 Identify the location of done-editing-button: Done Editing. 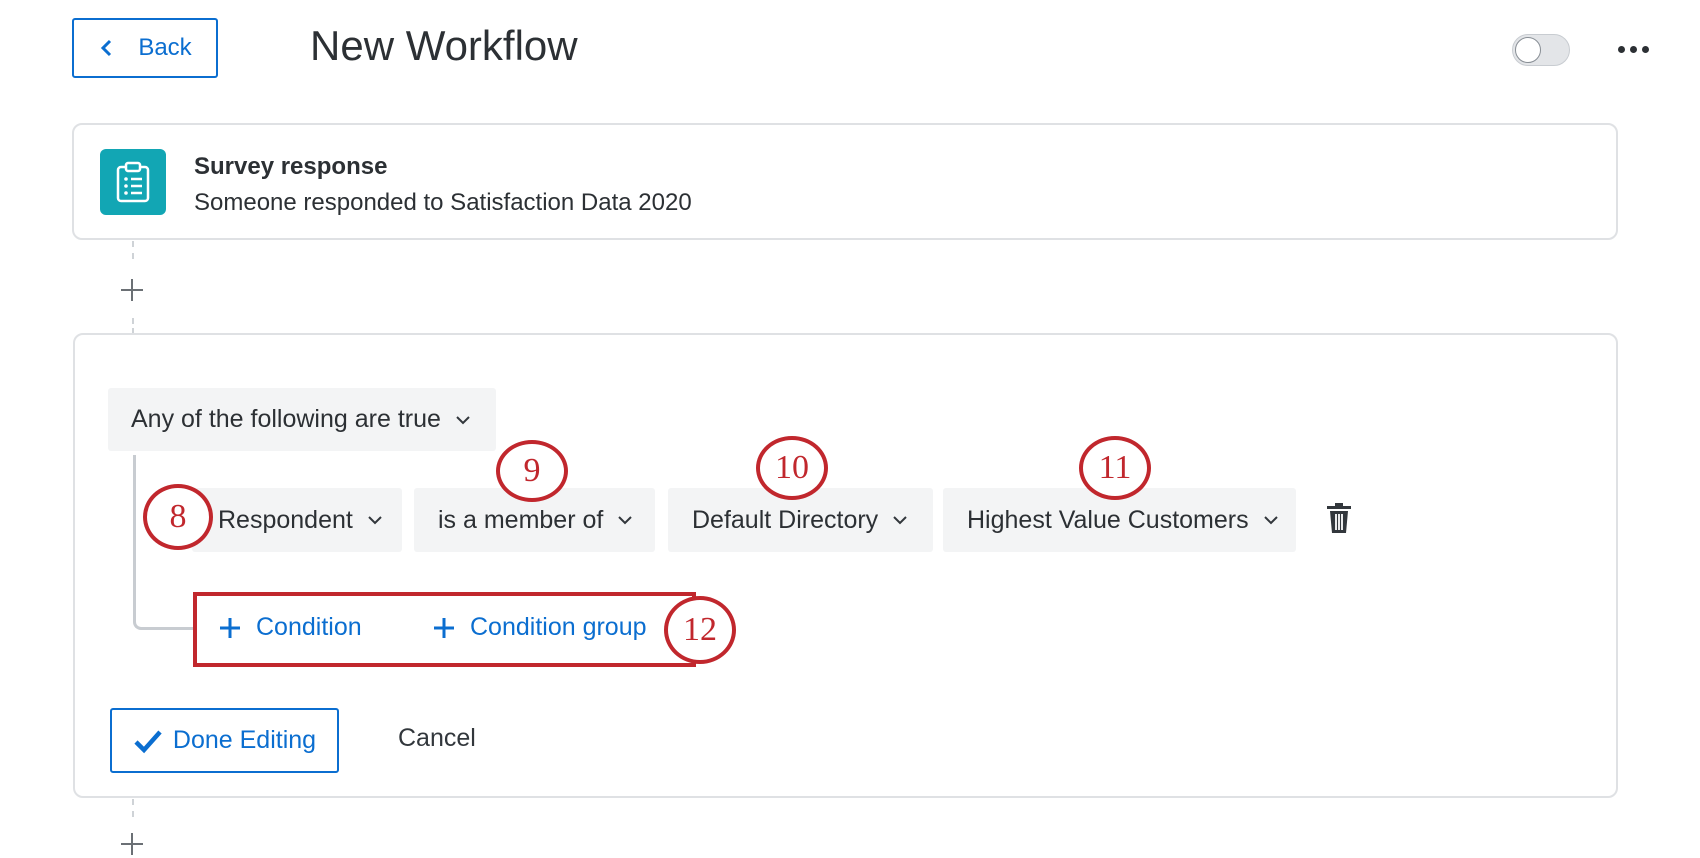
(224, 740).